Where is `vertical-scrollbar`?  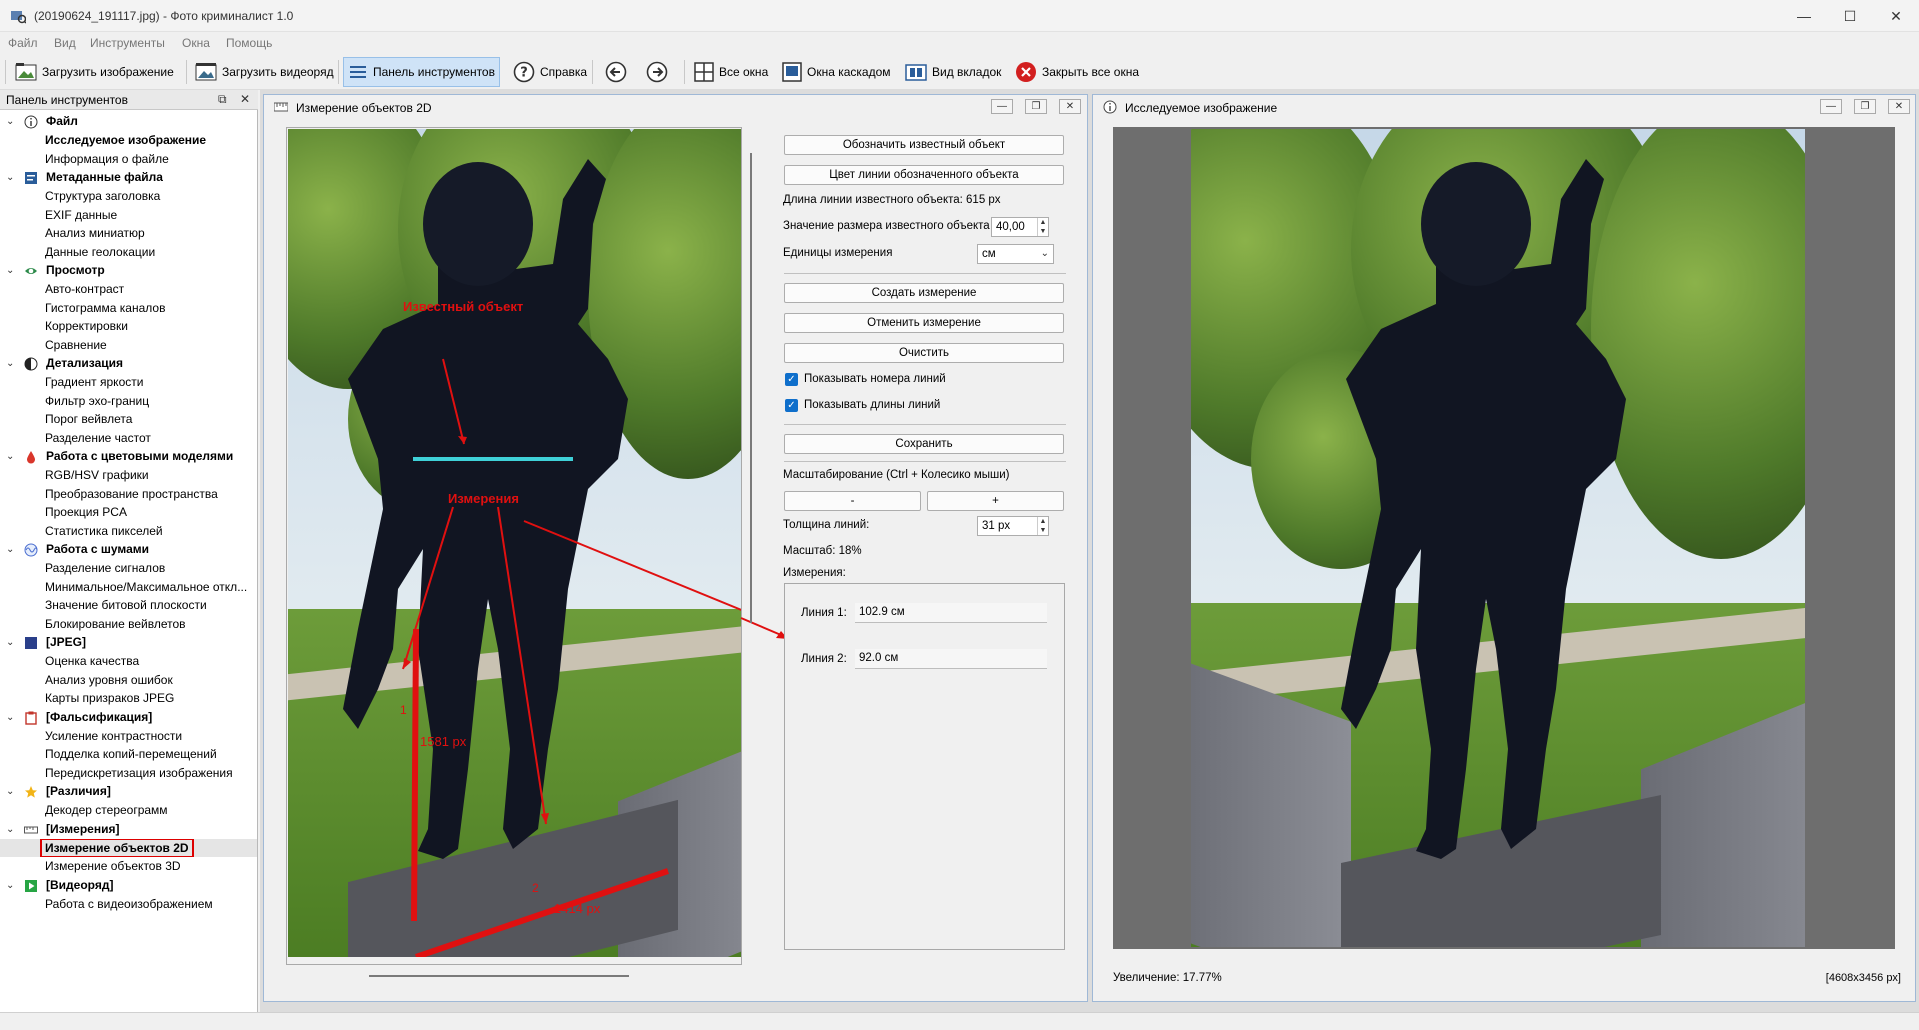 vertical-scrollbar is located at coordinates (751, 388).